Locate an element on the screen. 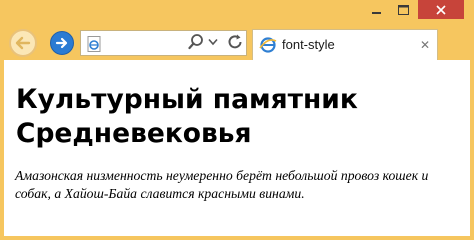  forward-button is located at coordinates (62, 43).